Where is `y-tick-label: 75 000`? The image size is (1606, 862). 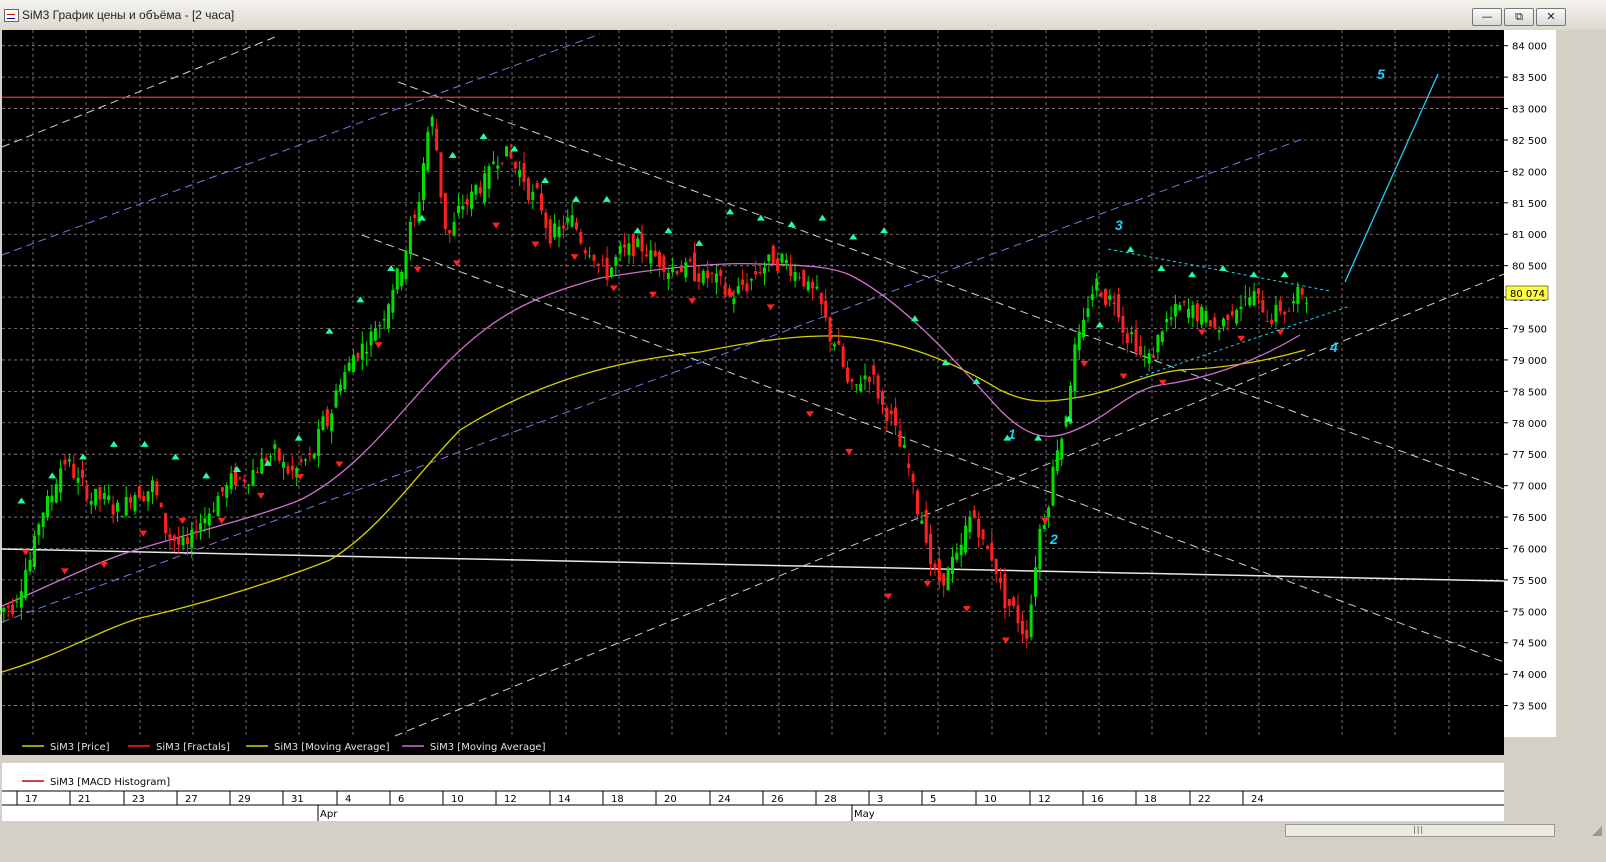
y-tick-label: 75 000 is located at coordinates (1529, 612).